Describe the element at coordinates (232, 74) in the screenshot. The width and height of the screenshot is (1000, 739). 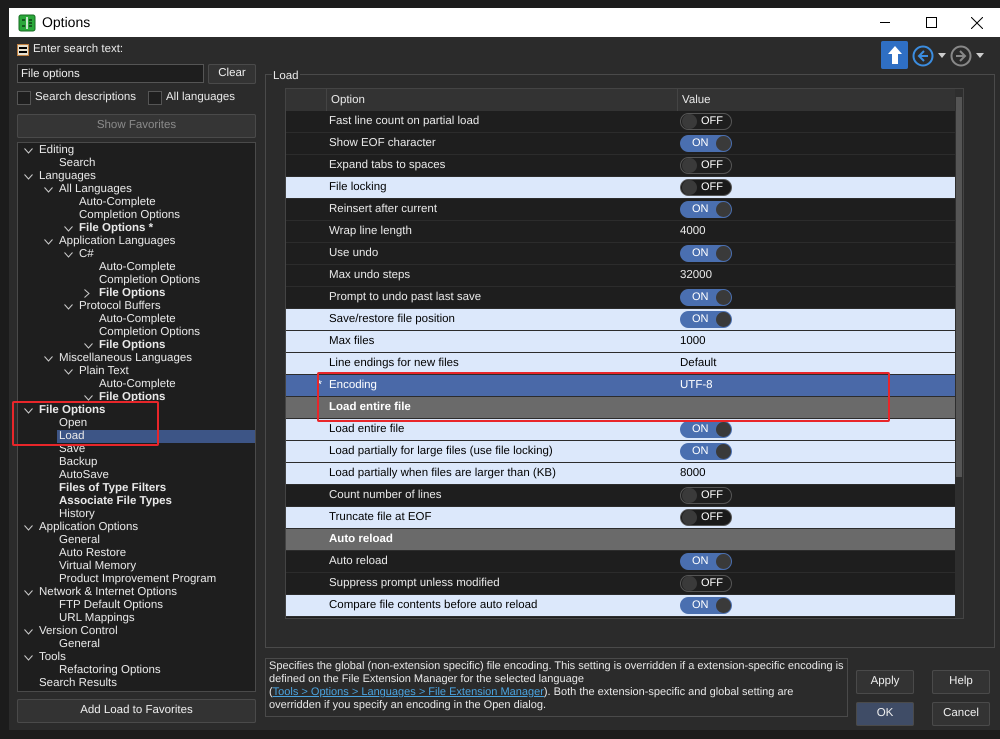
I see `clear-button: Clear` at that location.